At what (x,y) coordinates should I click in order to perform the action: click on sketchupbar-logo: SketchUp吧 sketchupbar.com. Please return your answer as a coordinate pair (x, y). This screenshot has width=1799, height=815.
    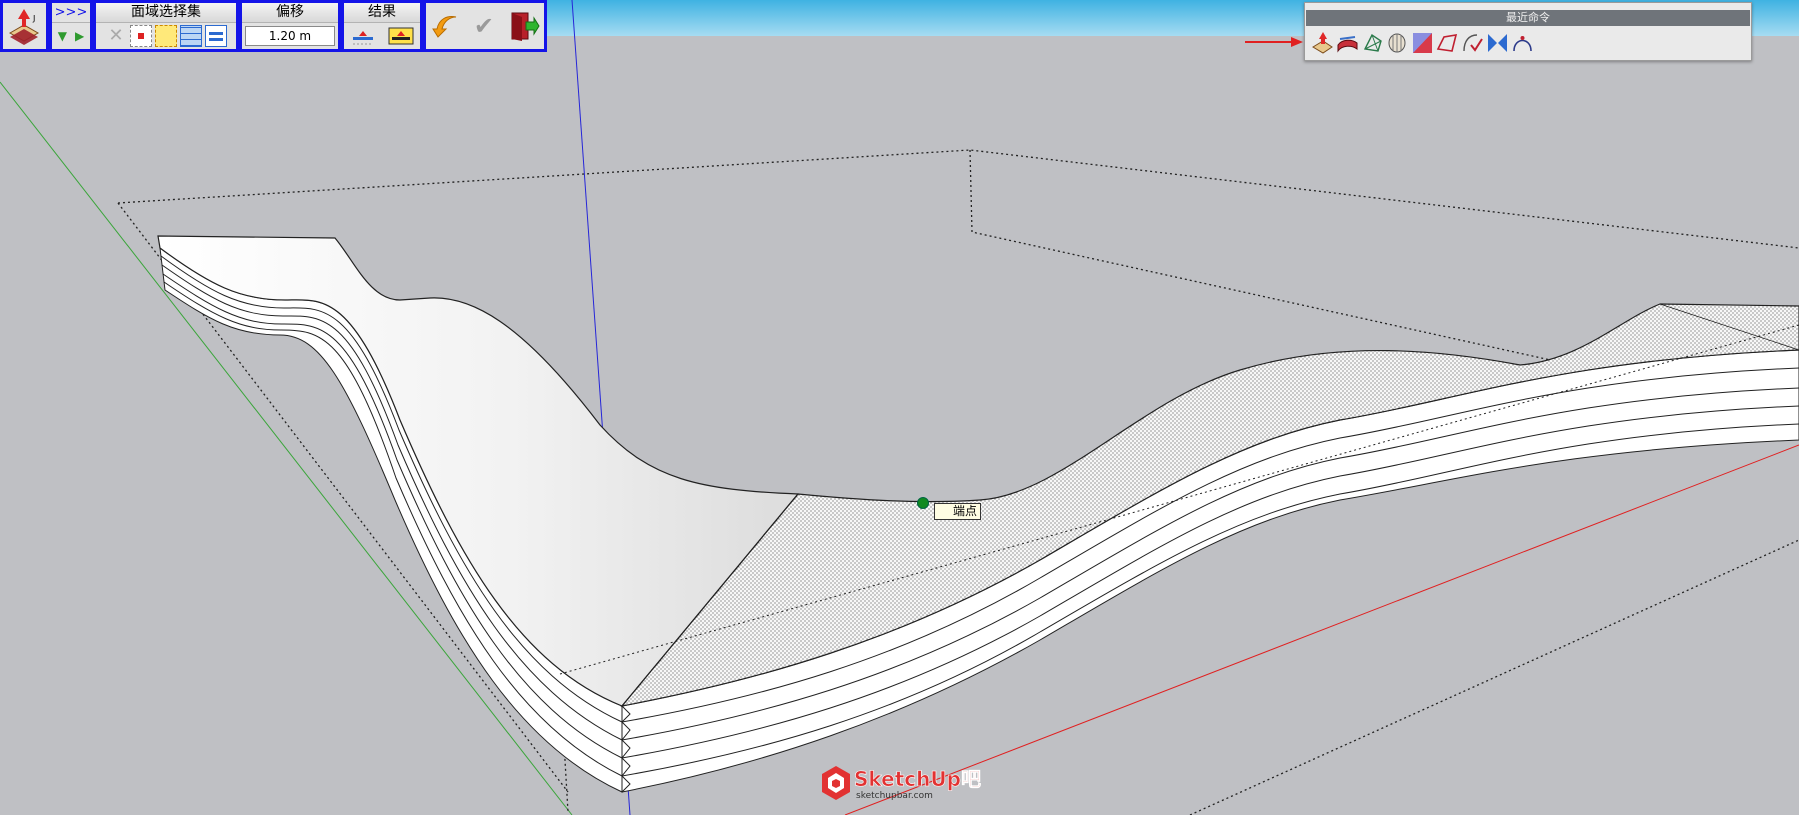
    Looking at the image, I should click on (901, 783).